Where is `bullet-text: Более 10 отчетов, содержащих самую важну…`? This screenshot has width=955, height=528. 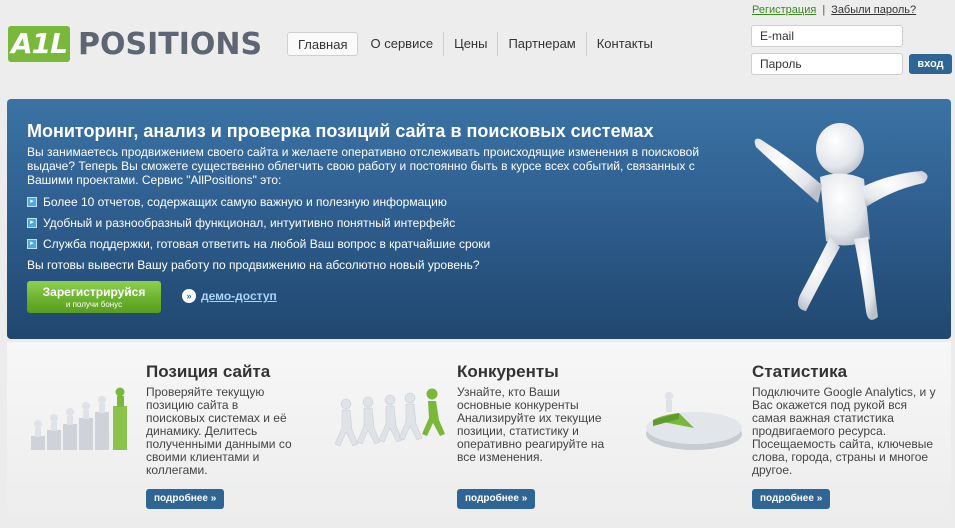
bullet-text: Более 10 отчетов, содержащих самую важну… is located at coordinates (245, 202).